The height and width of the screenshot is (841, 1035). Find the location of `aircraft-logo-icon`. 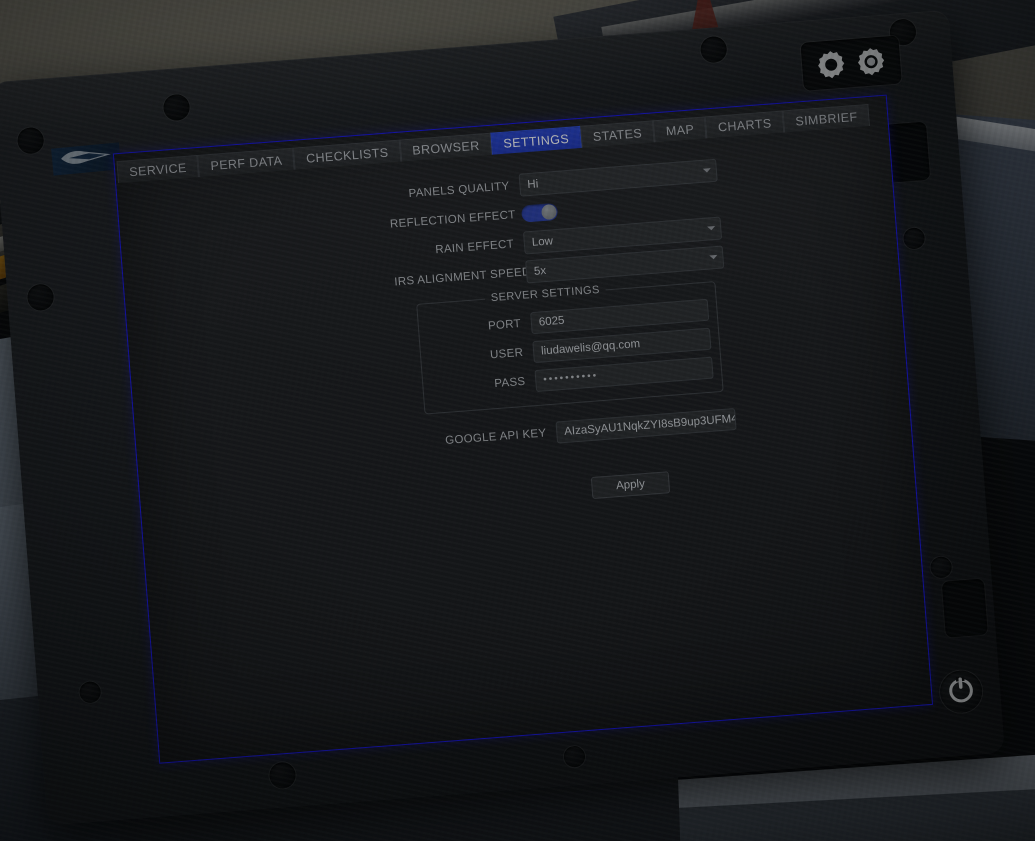

aircraft-logo-icon is located at coordinates (86, 159).